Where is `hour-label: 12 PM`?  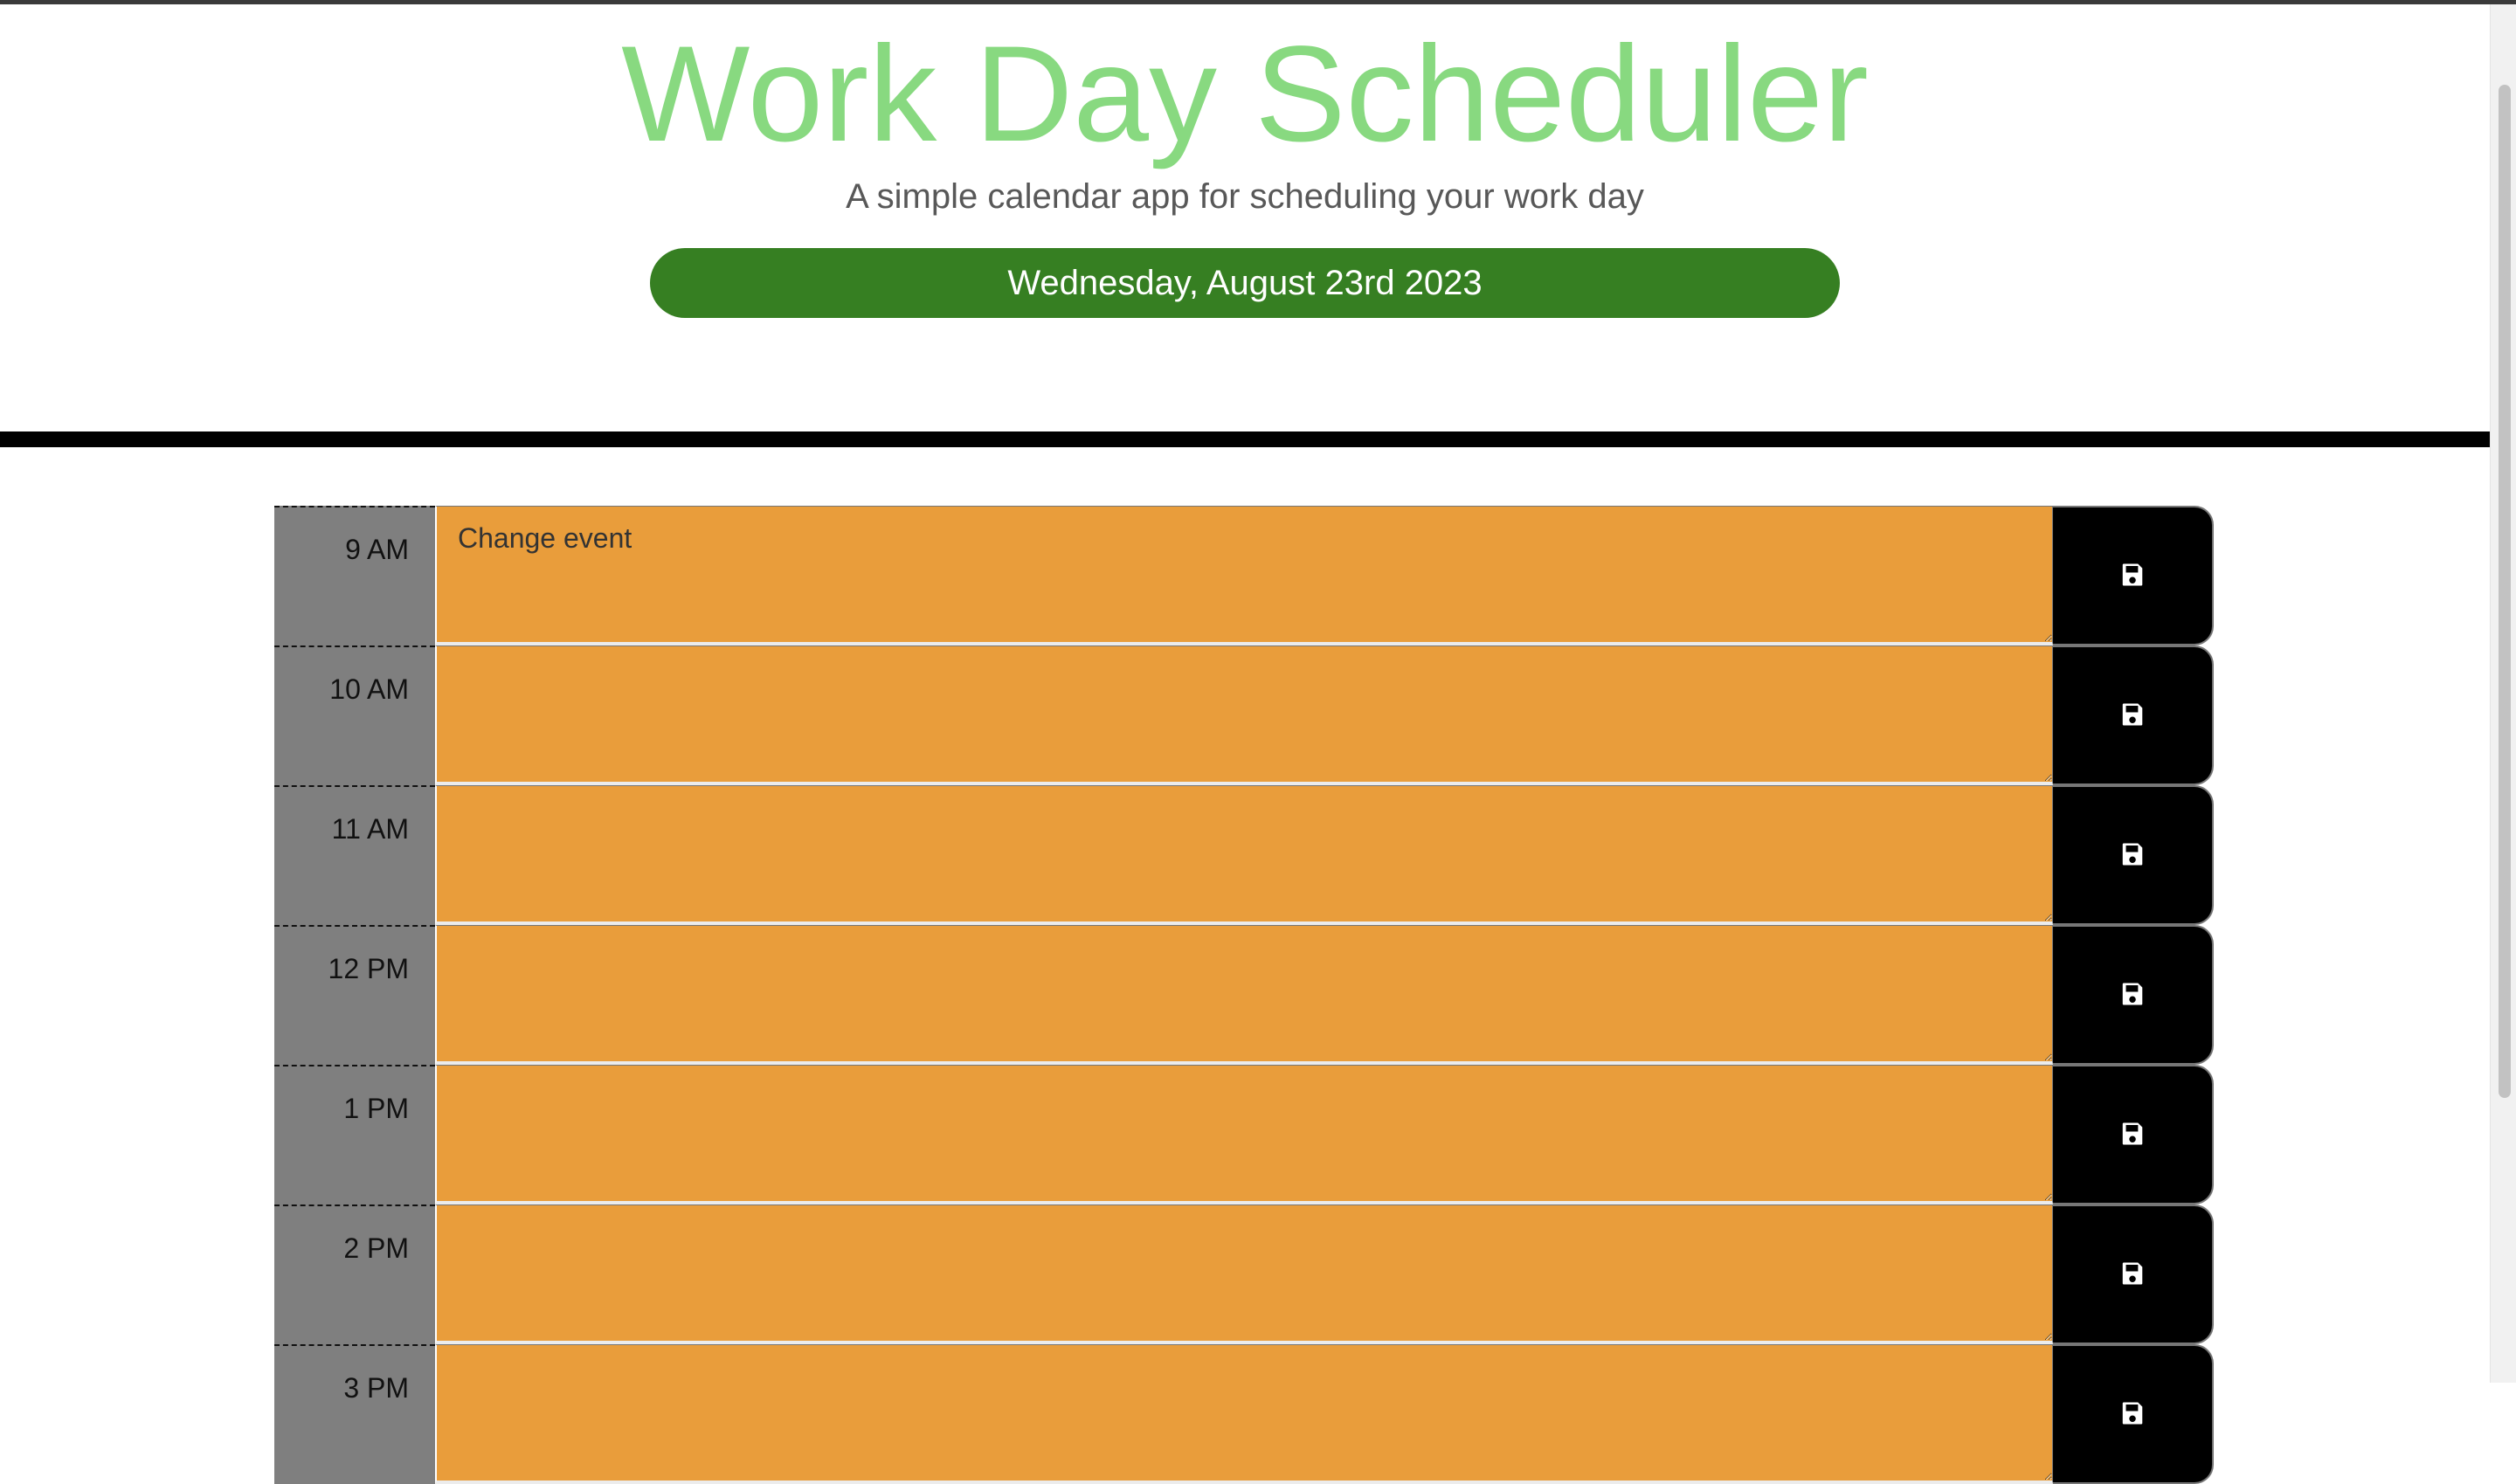
hour-label: 12 PM is located at coordinates (354, 995).